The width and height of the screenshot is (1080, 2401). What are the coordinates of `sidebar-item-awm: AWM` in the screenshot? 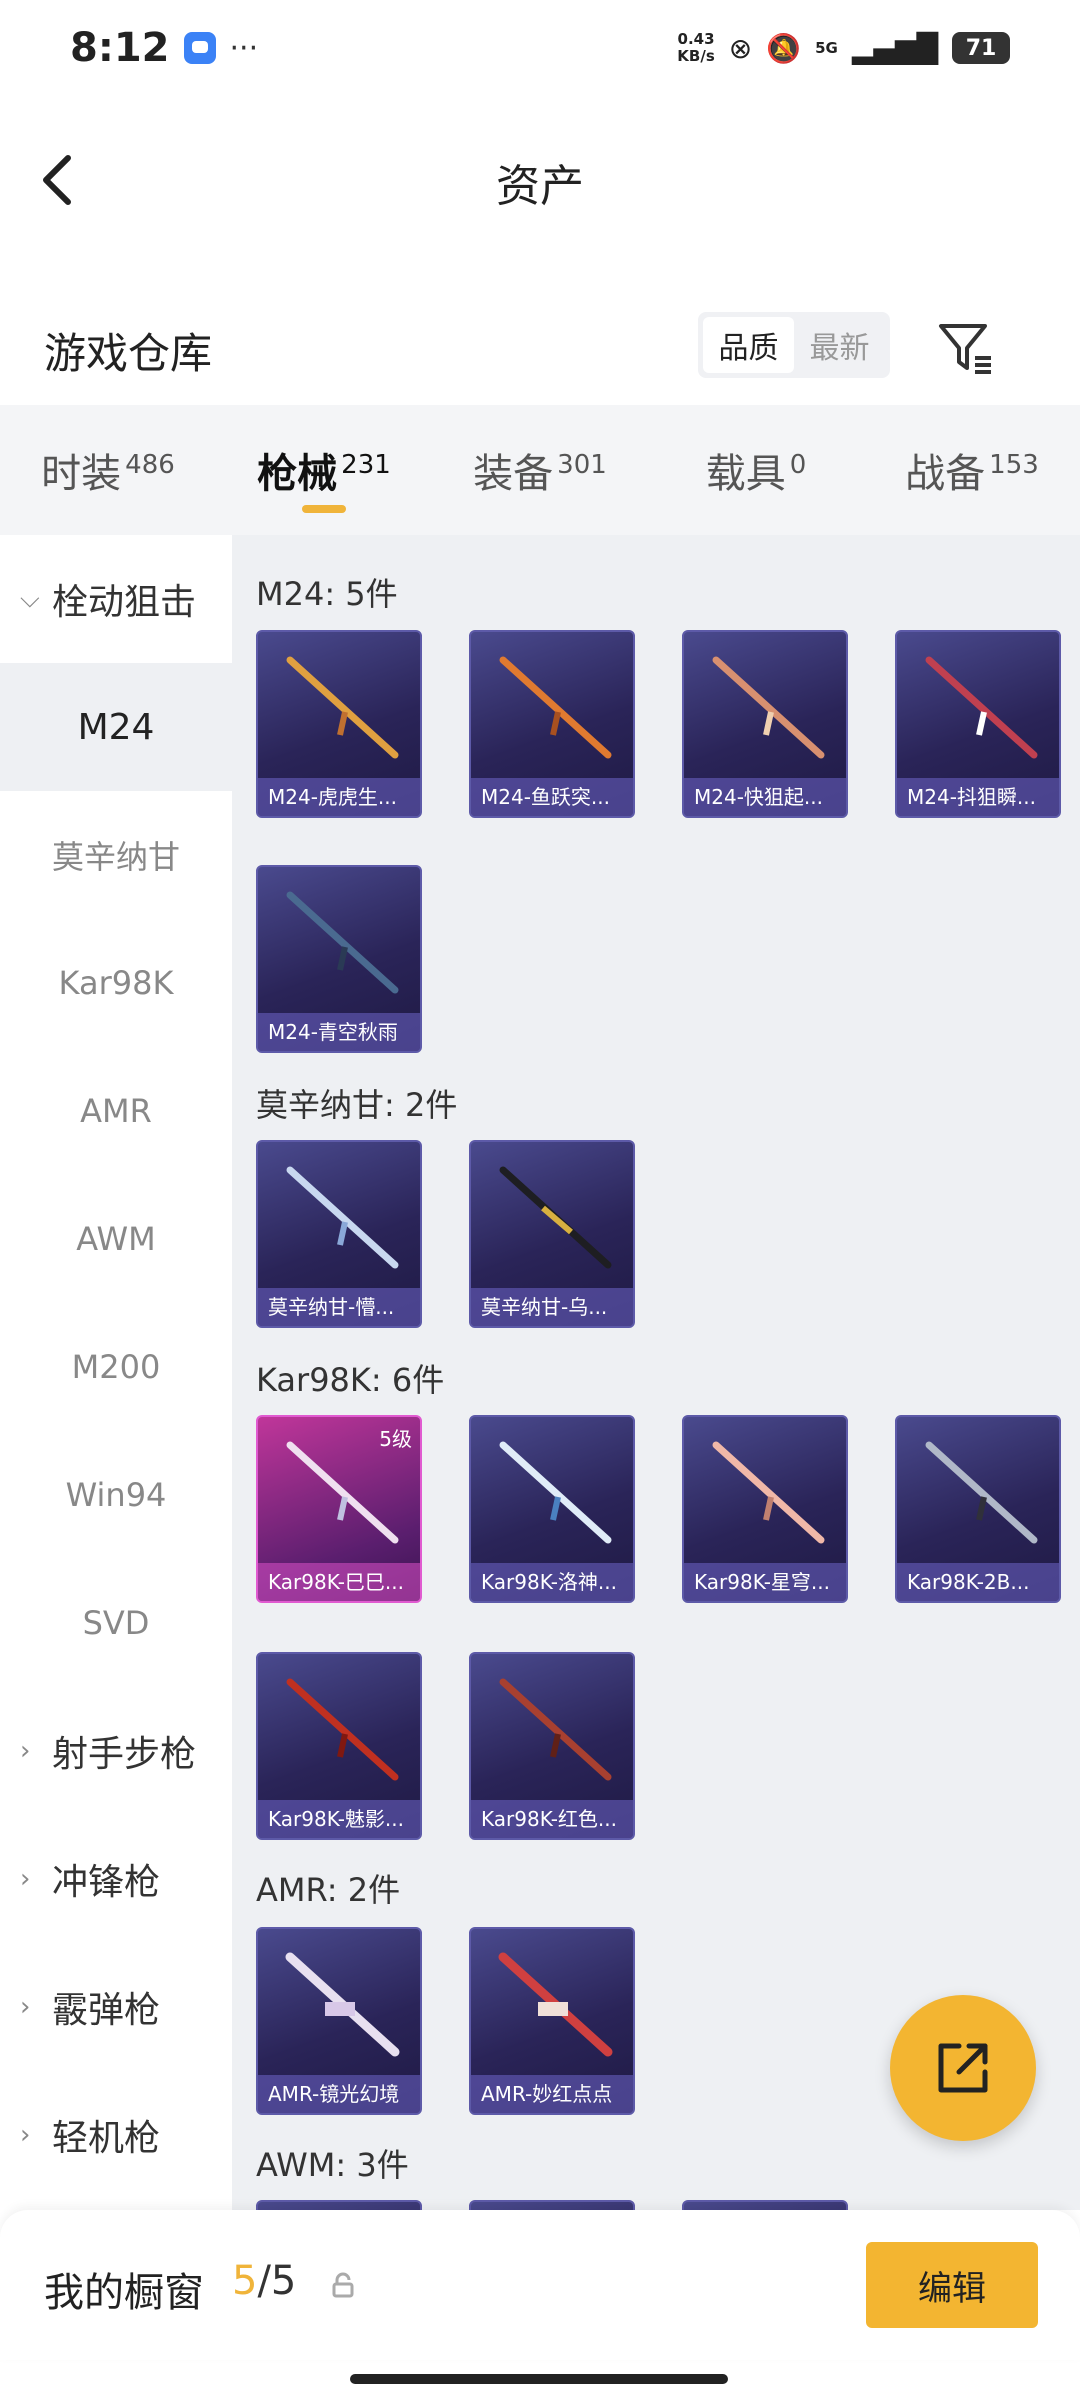 It's located at (116, 1239).